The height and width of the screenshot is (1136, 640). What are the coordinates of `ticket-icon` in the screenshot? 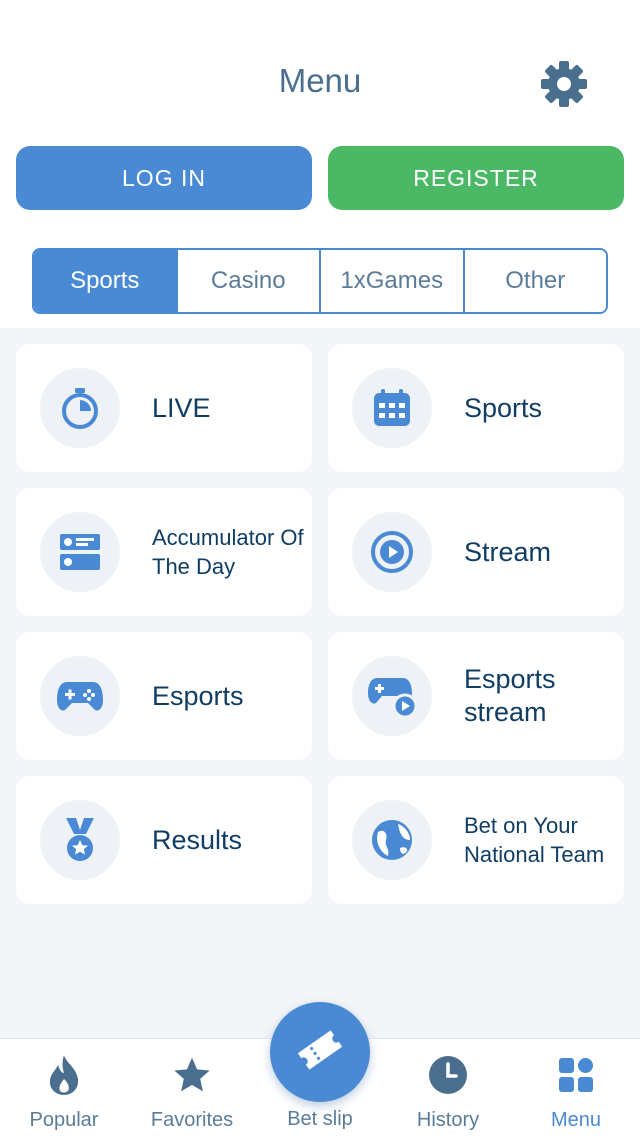 It's located at (320, 1052).